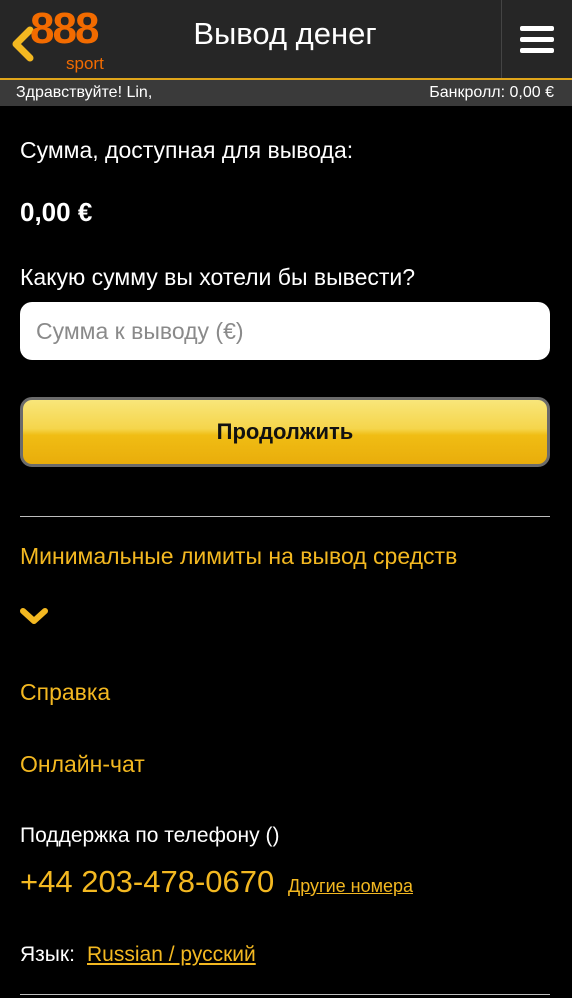 The image size is (572, 998). I want to click on language-selector: Russian / русский, so click(171, 955).